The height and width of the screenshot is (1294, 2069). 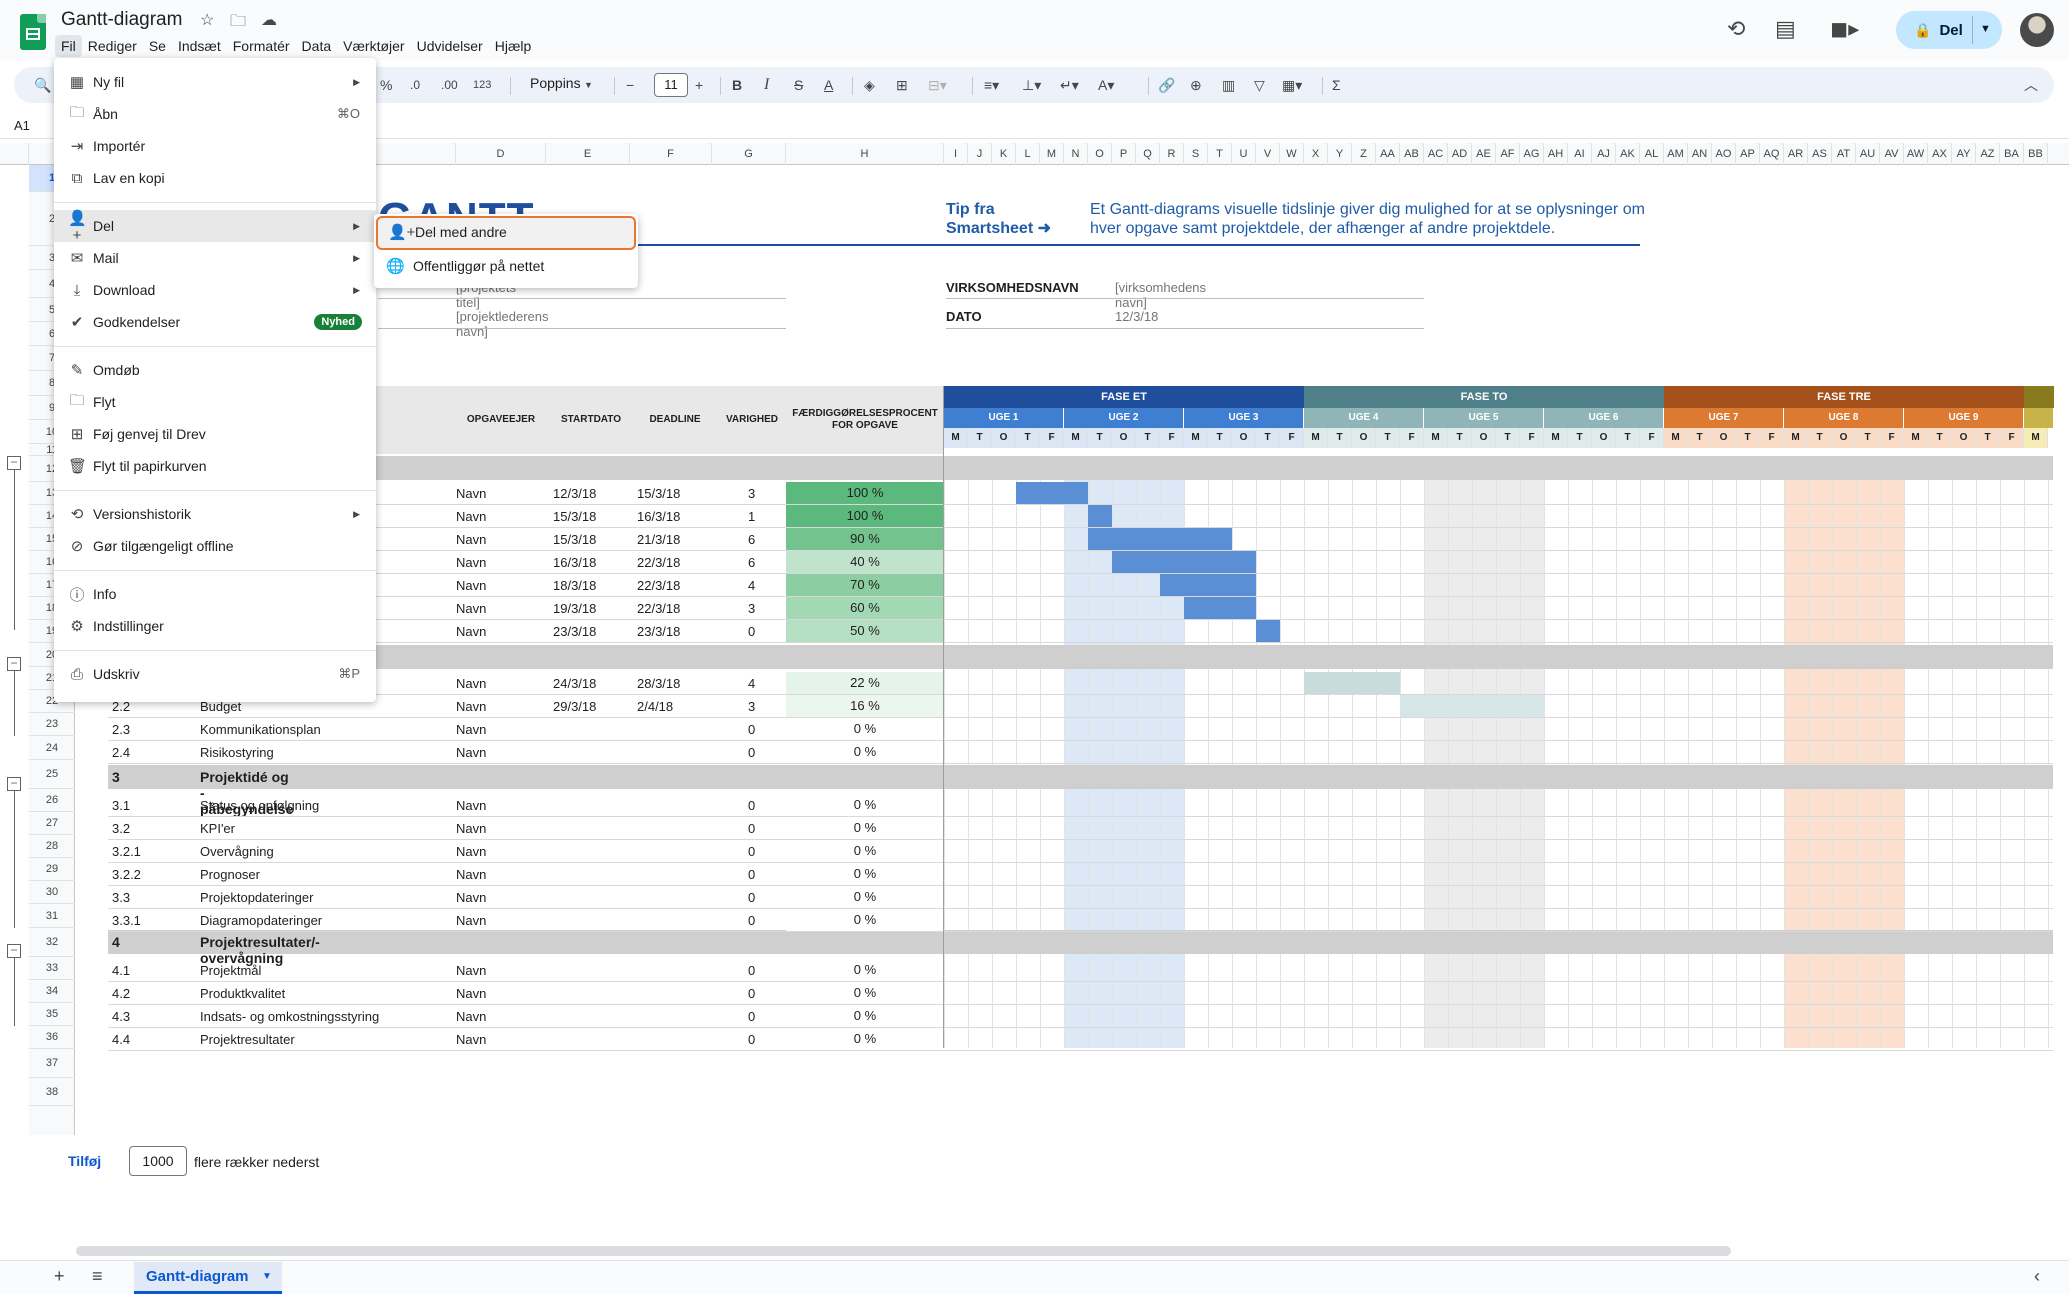 I want to click on font-select: Poppins, so click(x=555, y=83).